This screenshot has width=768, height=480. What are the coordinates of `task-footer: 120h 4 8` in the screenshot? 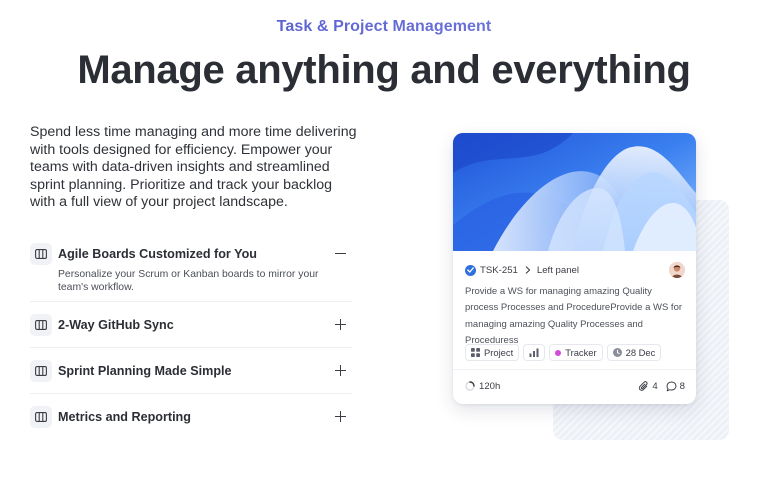 It's located at (575, 386).